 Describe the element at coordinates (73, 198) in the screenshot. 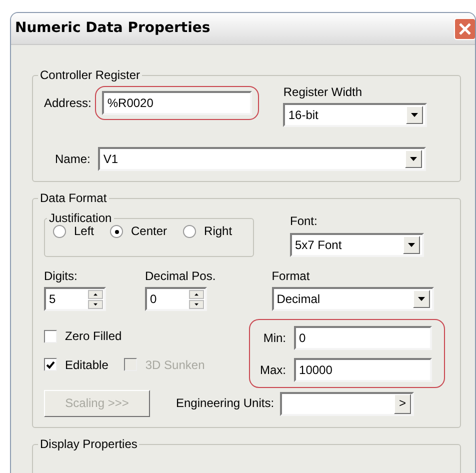

I see `group-title: Data Format` at that location.